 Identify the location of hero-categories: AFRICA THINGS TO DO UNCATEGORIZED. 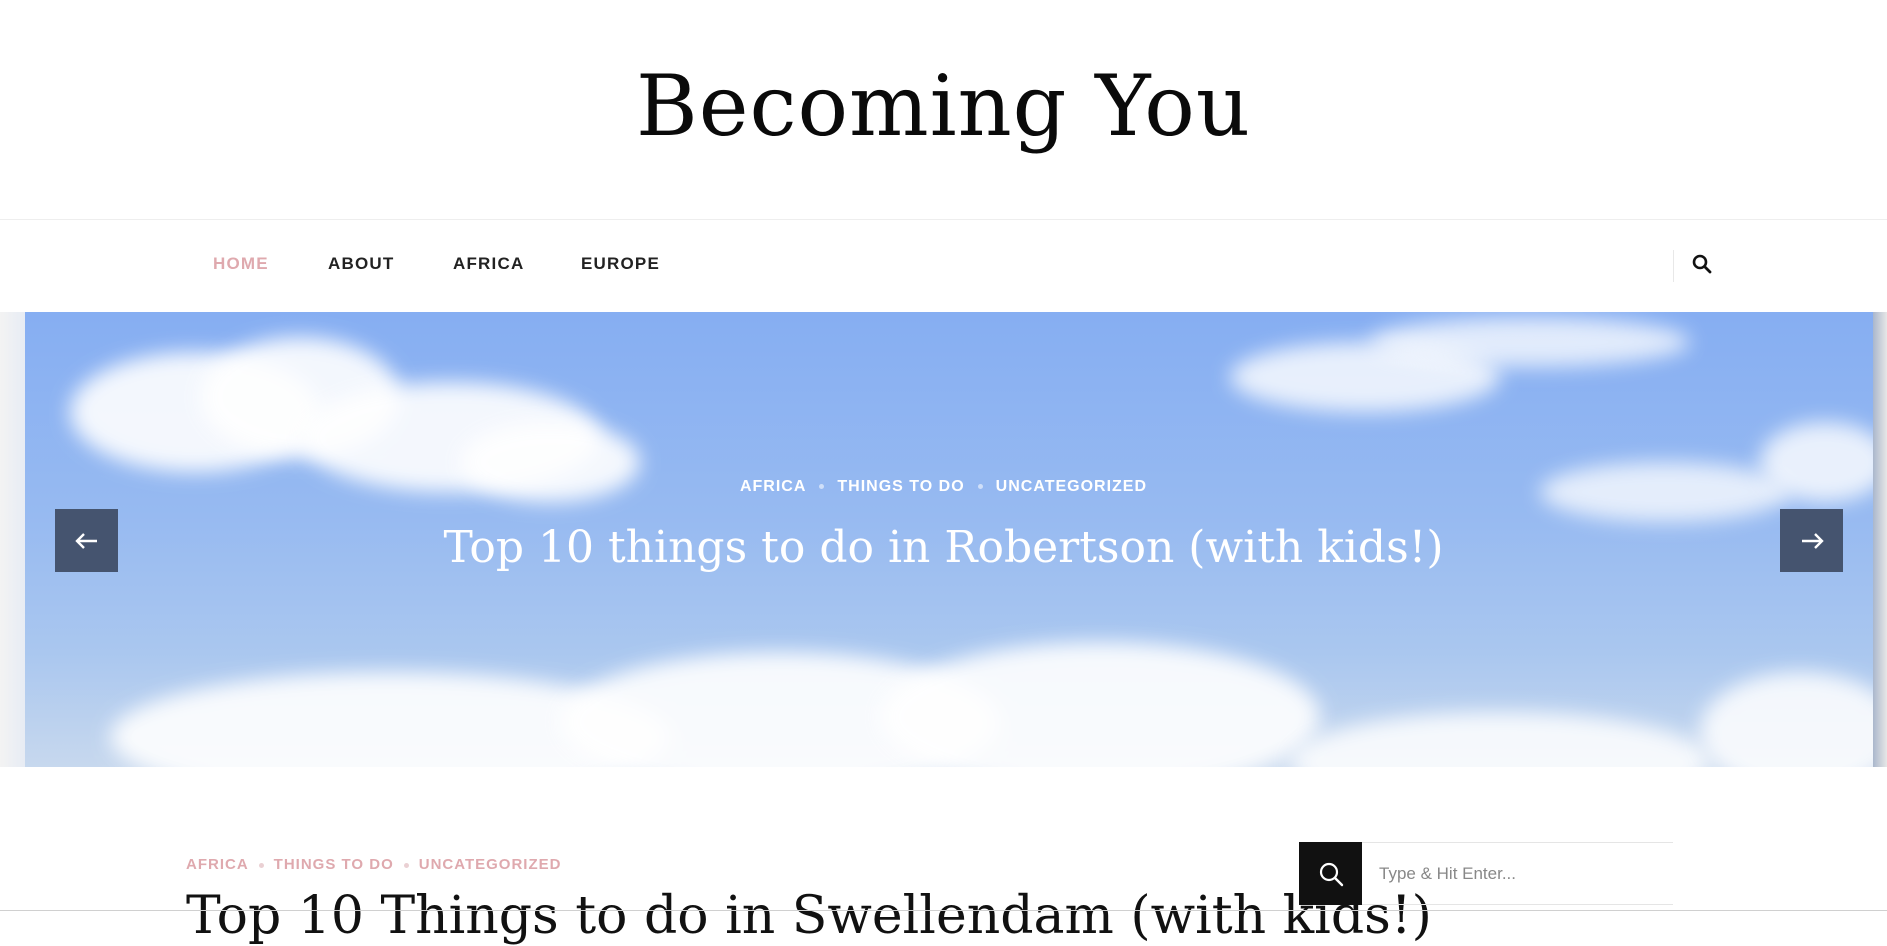
(943, 487).